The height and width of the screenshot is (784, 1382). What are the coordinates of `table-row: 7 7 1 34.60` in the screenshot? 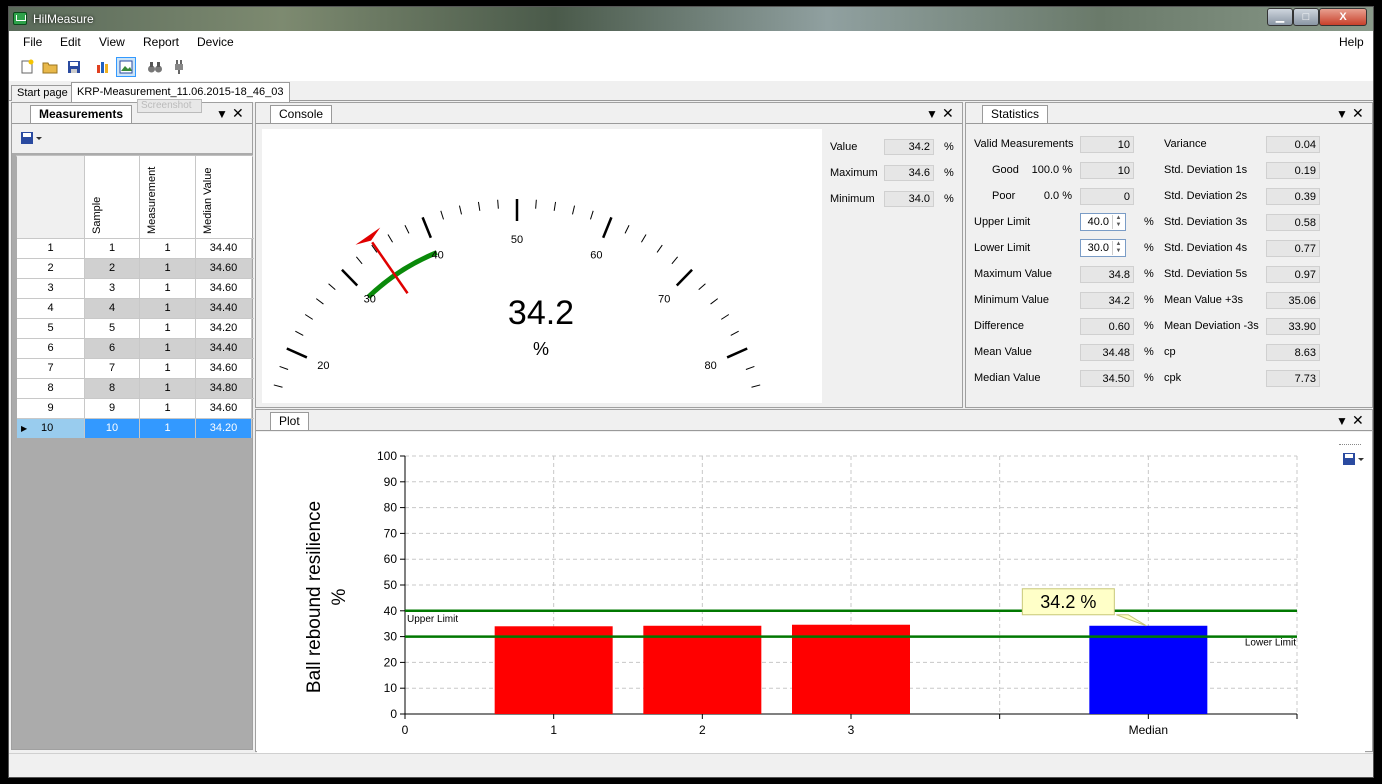 It's located at (135, 368).